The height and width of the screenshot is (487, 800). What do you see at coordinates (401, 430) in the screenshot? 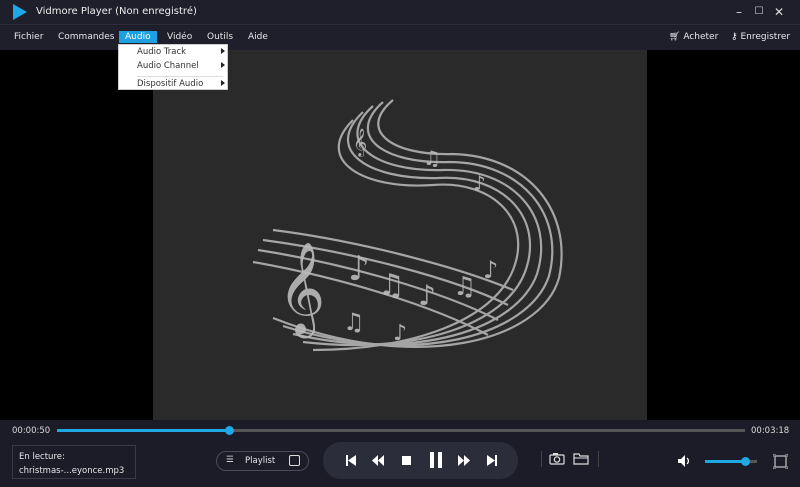
I see `seek-bar` at bounding box center [401, 430].